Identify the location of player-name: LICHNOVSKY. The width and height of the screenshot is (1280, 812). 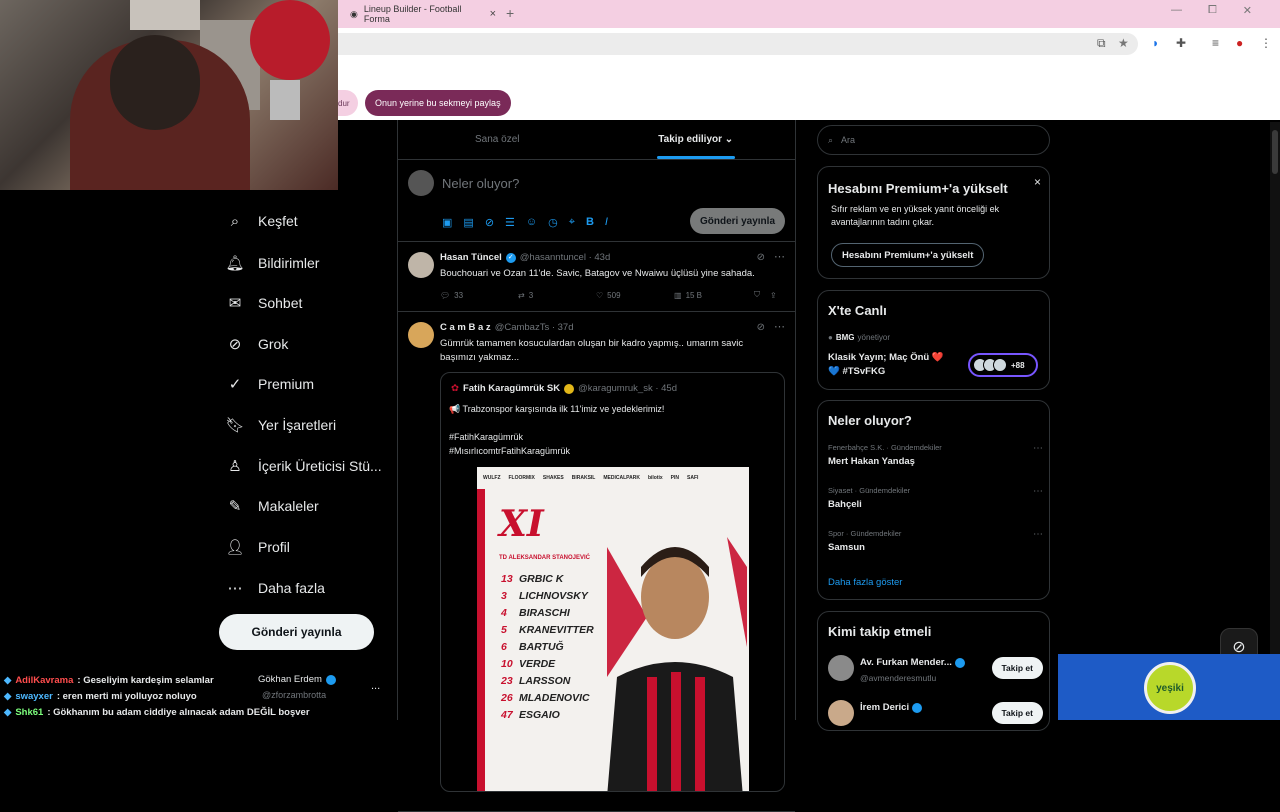
(553, 596).